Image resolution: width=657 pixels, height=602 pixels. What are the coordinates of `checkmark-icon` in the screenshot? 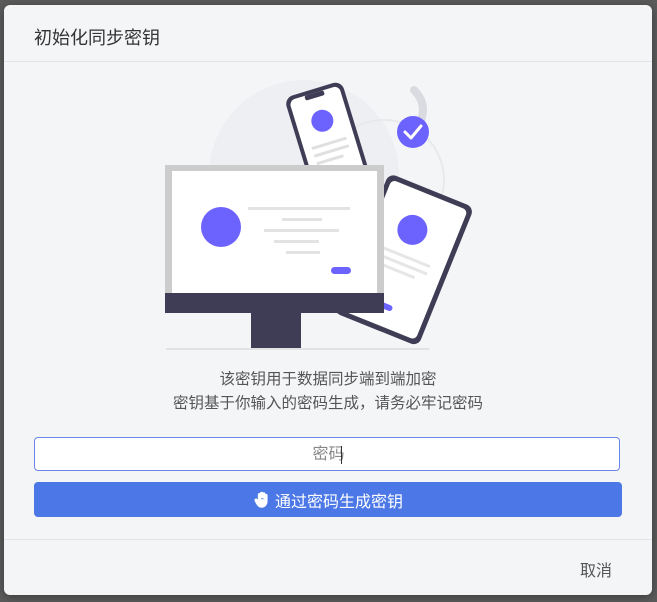 It's located at (413, 132).